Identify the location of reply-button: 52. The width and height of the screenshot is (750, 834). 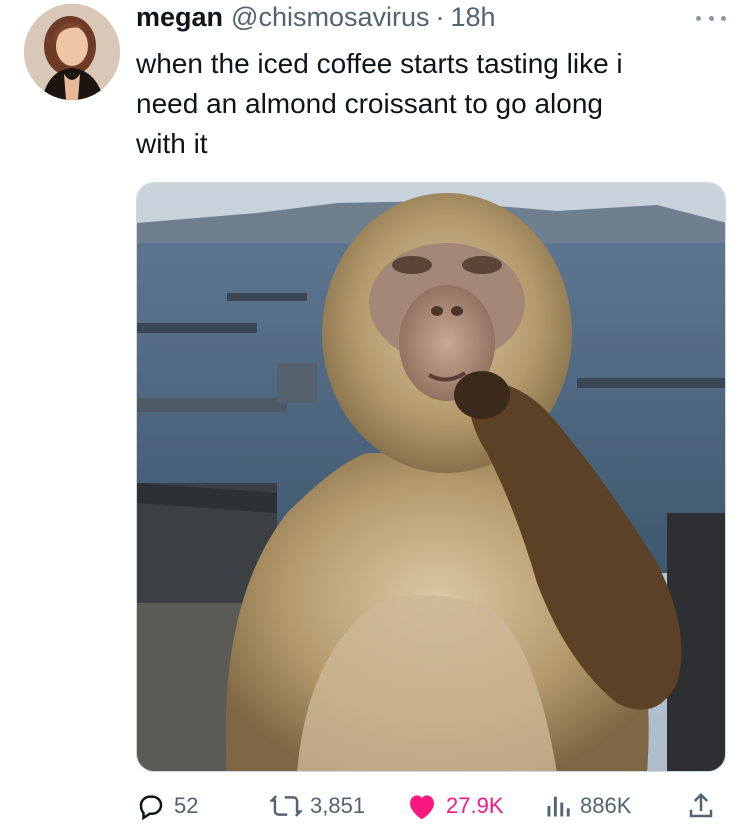
(167, 806).